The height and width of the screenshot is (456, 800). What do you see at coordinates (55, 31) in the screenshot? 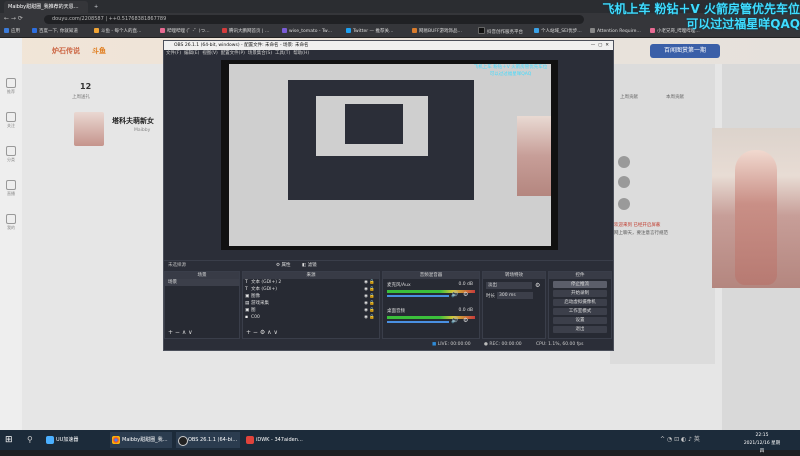
I see `bookmark-item: 百度一下, 你就知道` at bounding box center [55, 31].